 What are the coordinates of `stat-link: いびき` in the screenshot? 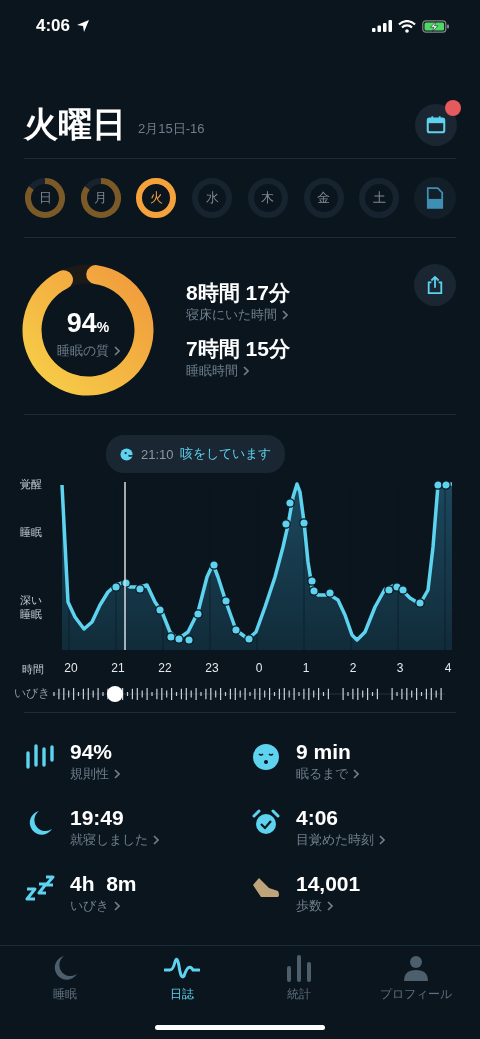 It's located at (89, 906).